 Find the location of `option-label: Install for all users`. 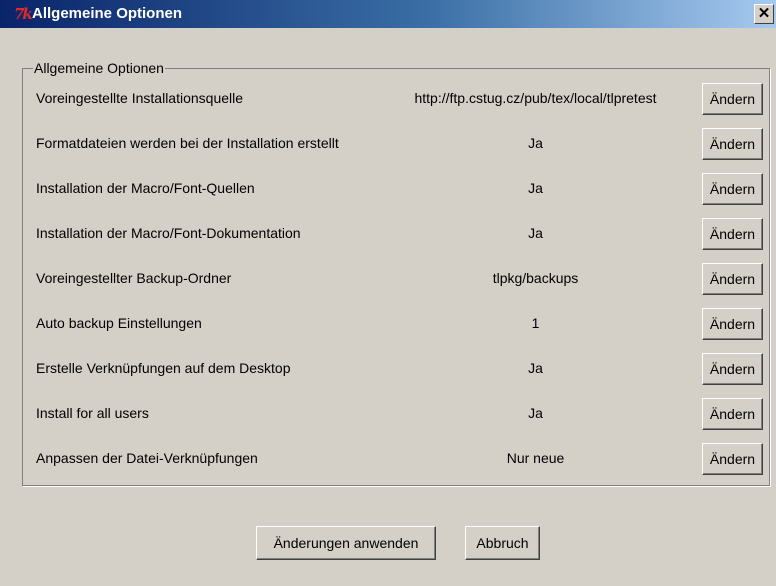

option-label: Install for all users is located at coordinates (92, 413).